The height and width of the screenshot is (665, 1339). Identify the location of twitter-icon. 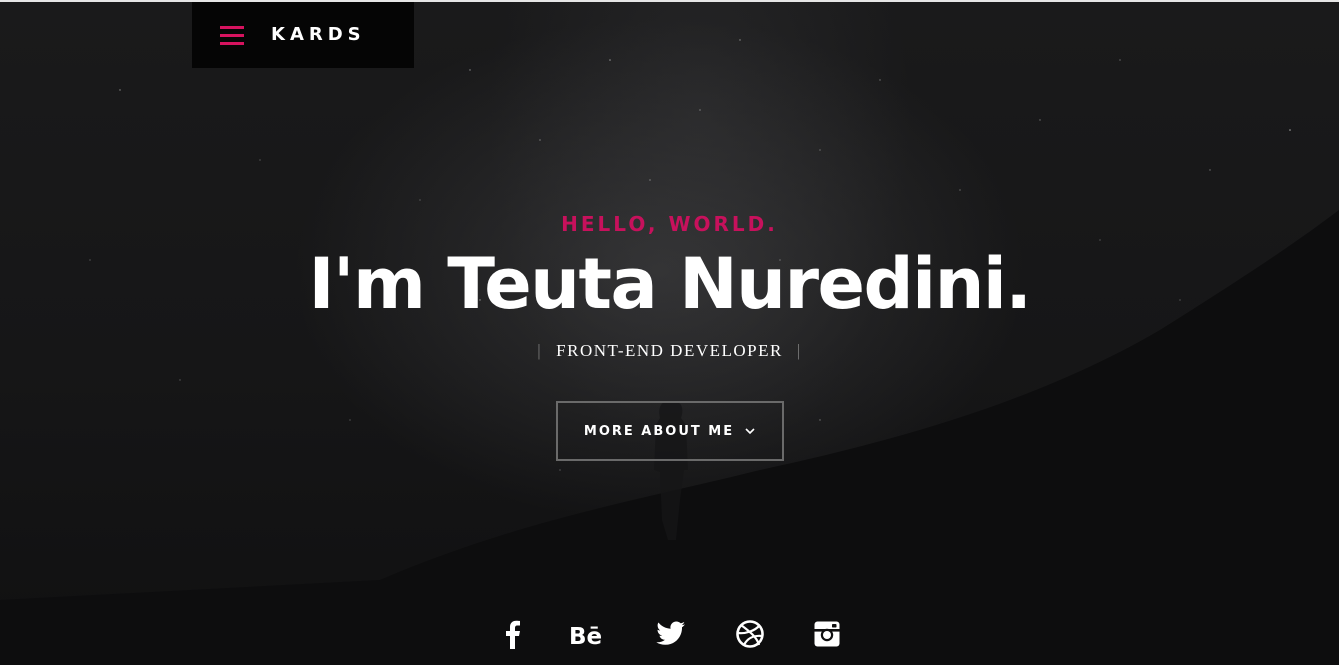
(671, 634).